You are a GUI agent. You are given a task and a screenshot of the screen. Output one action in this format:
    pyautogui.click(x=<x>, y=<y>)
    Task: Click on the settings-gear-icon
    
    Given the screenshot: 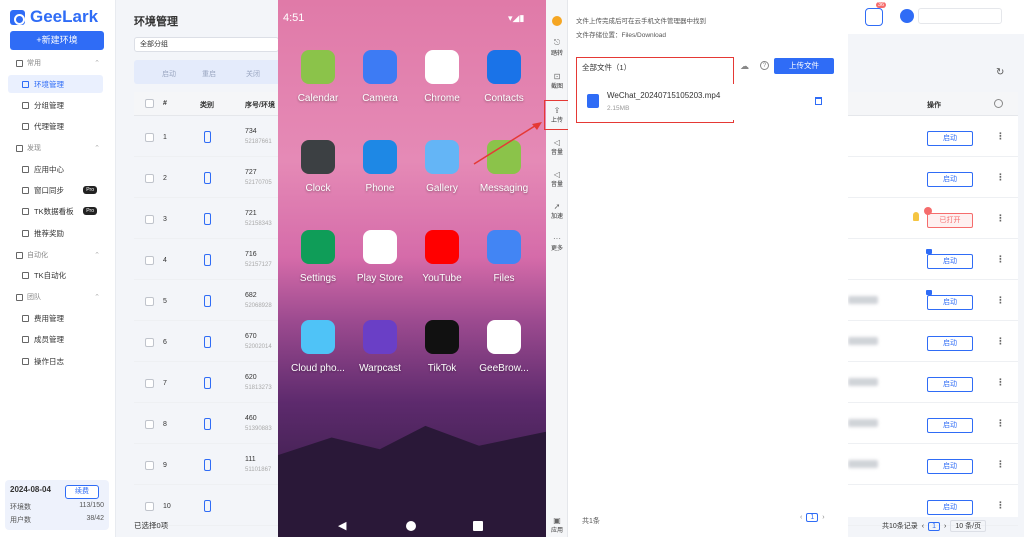 What is the action you would take?
    pyautogui.click(x=998, y=103)
    